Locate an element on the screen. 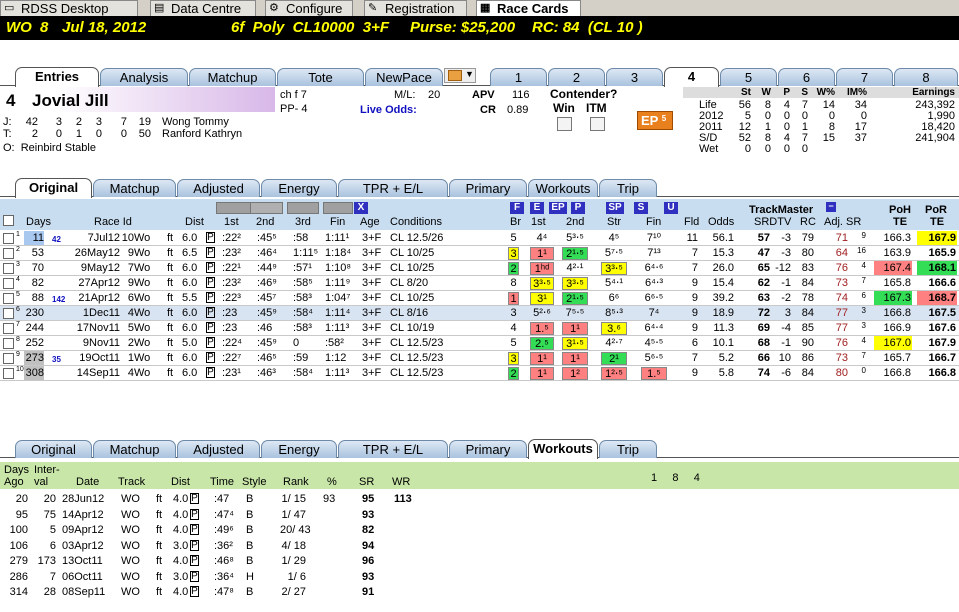 The height and width of the screenshot is (612, 959). wk-interval: 5 is located at coordinates (52, 530).